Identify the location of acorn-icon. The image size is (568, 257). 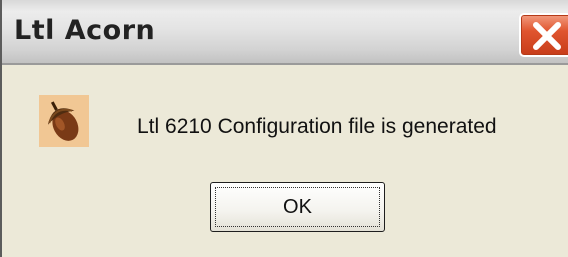
(64, 121).